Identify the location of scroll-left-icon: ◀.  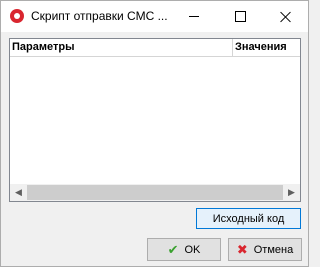
(18, 192).